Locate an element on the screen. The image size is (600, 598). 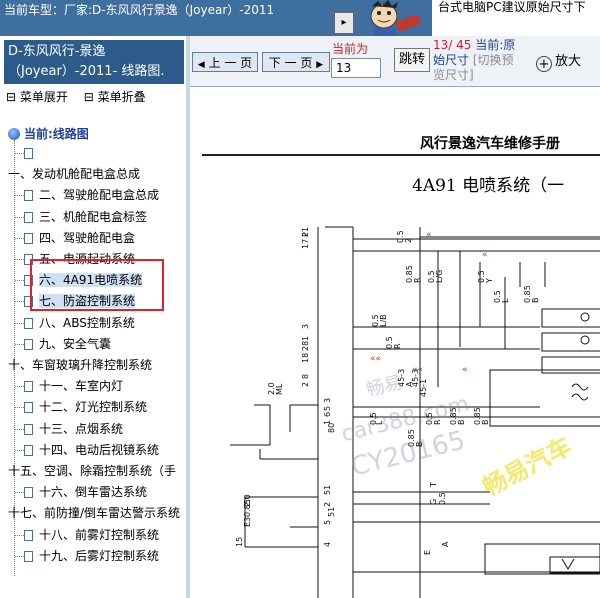
tree-item-label: 九、安全气囊 is located at coordinates (75, 344).